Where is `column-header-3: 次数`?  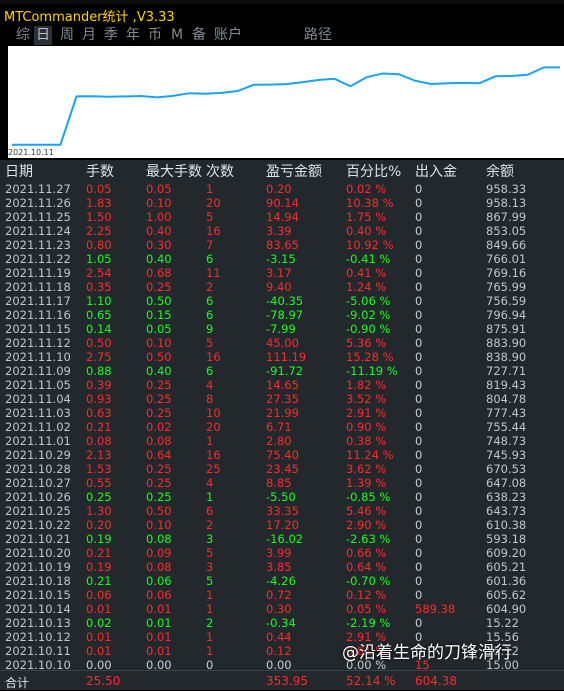
column-header-3: 次数 is located at coordinates (220, 171).